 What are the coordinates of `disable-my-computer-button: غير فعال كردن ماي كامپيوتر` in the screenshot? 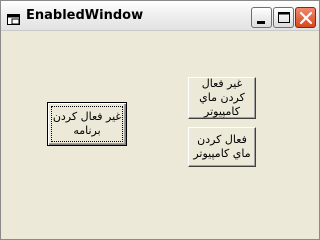 It's located at (222, 98).